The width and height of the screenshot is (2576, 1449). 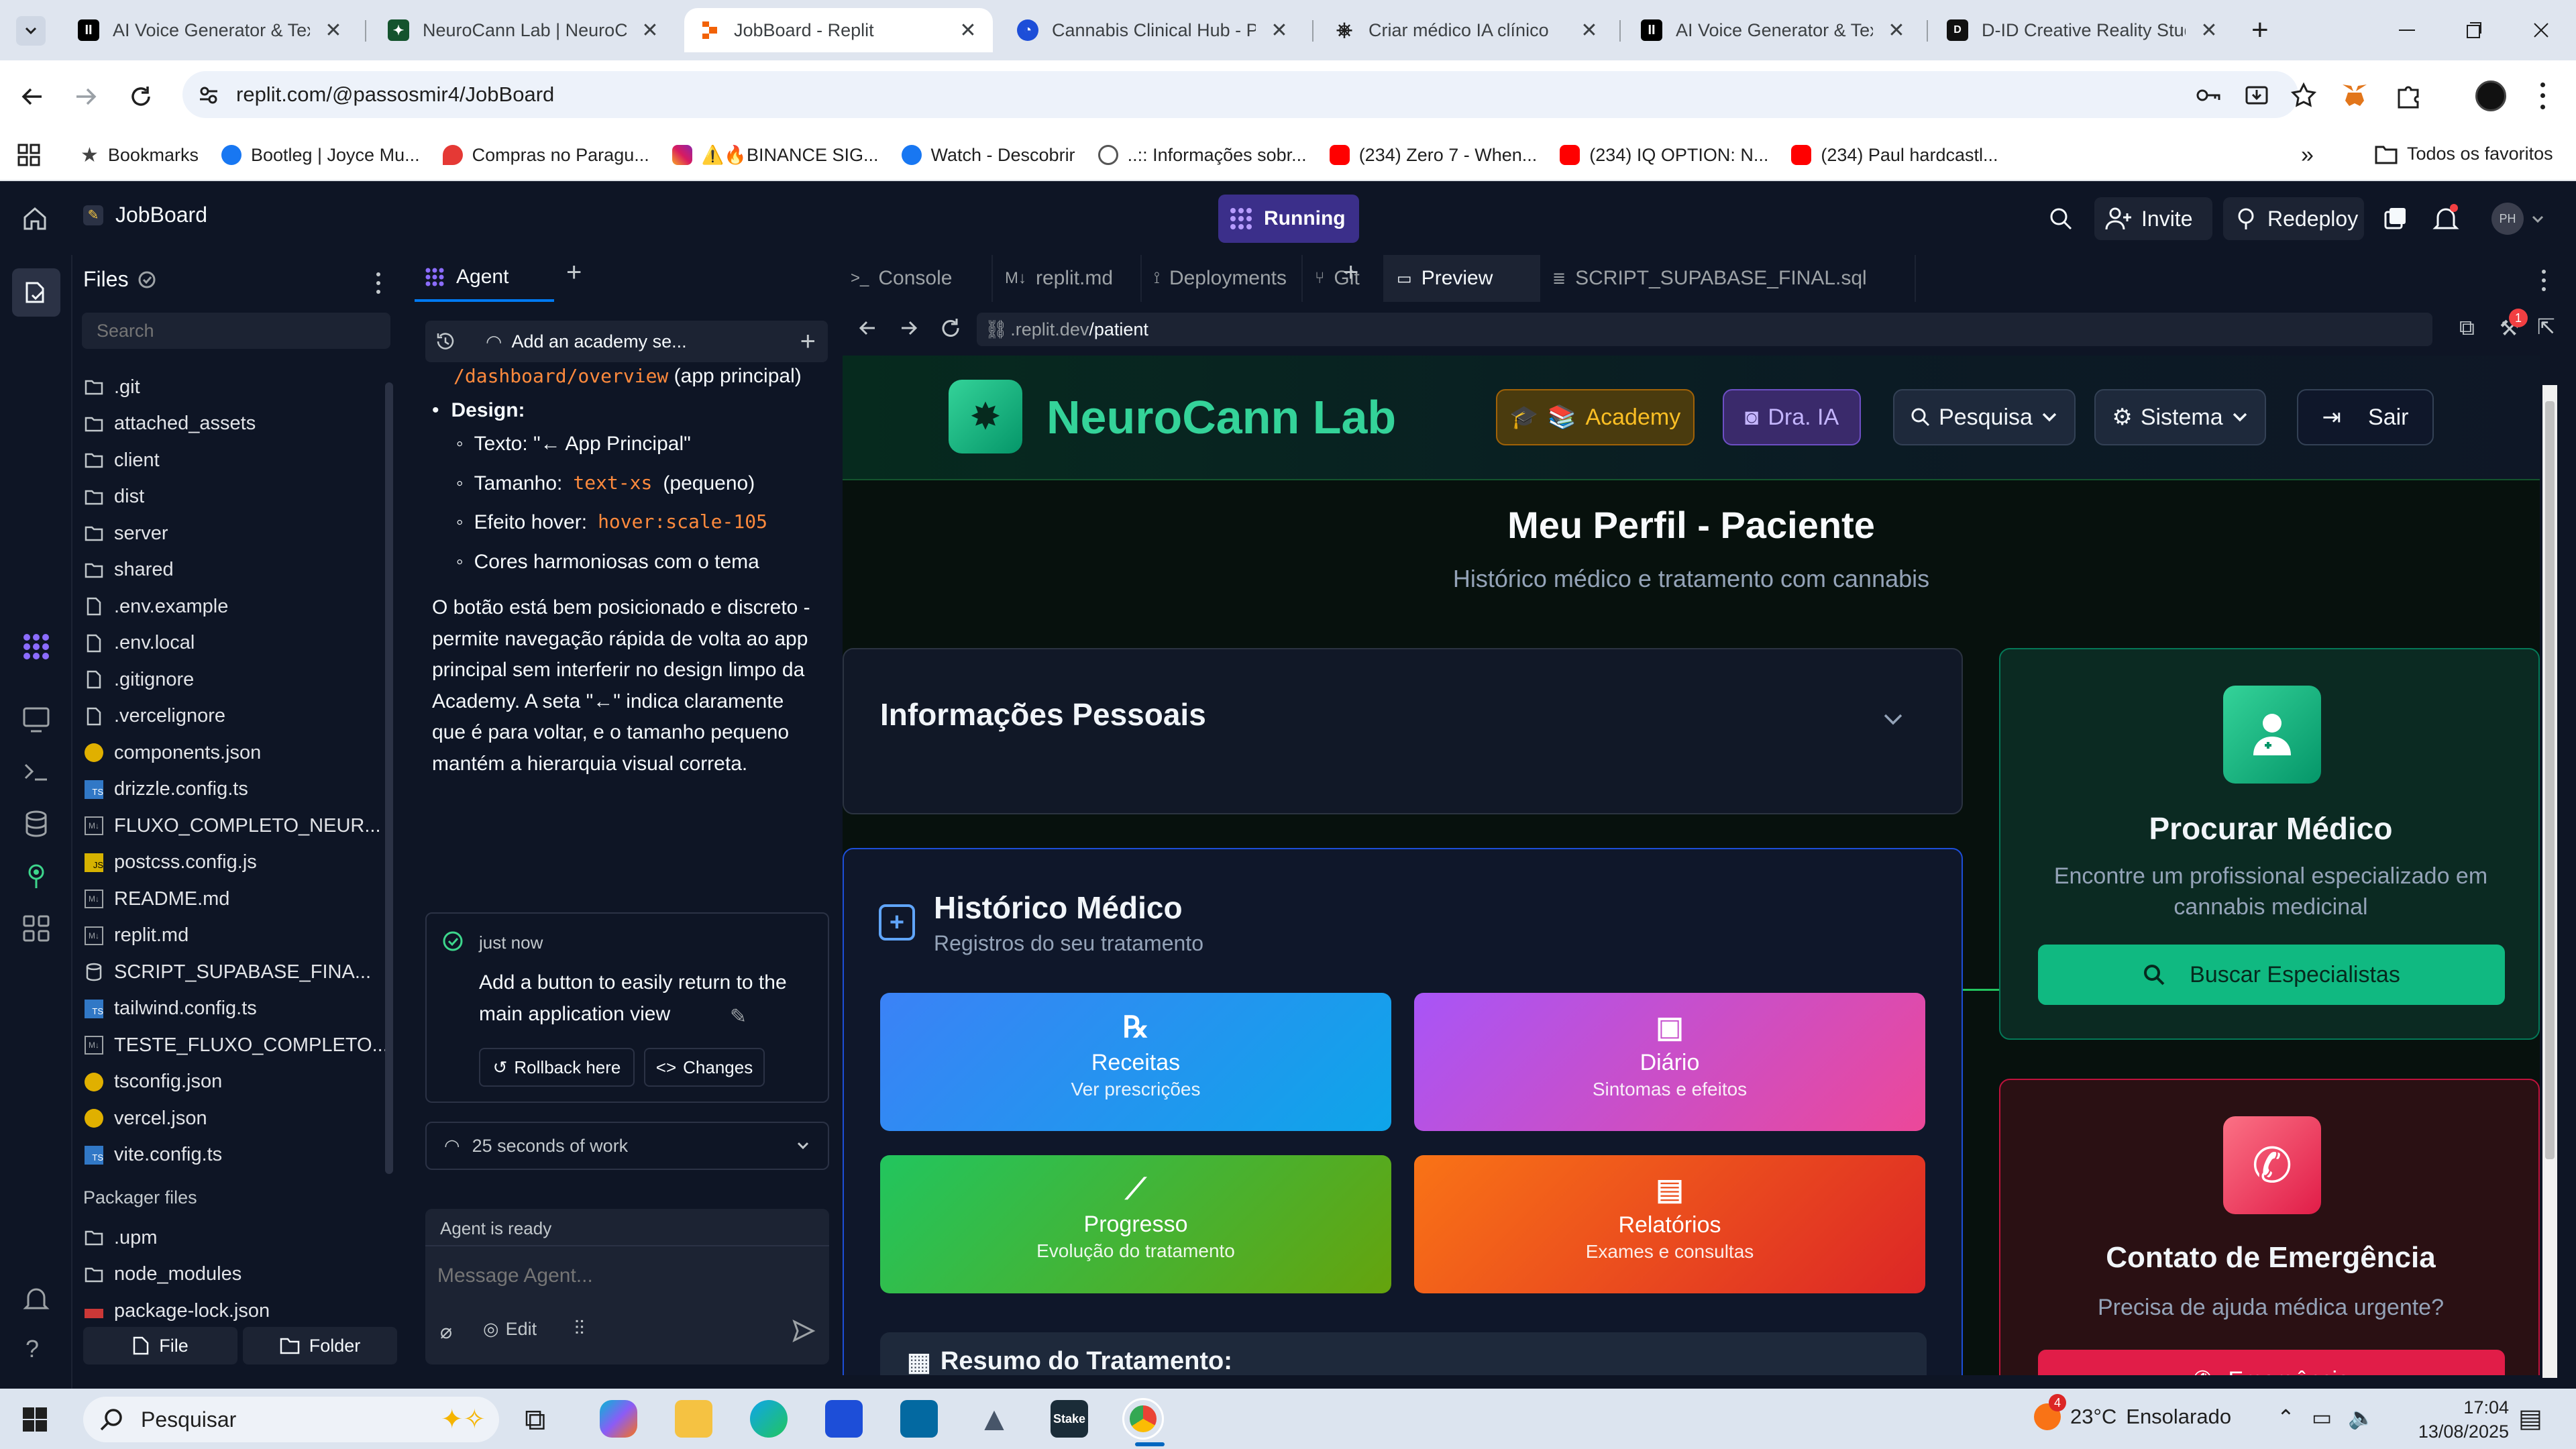 What do you see at coordinates (31, 31) in the screenshot?
I see `tab-search-button` at bounding box center [31, 31].